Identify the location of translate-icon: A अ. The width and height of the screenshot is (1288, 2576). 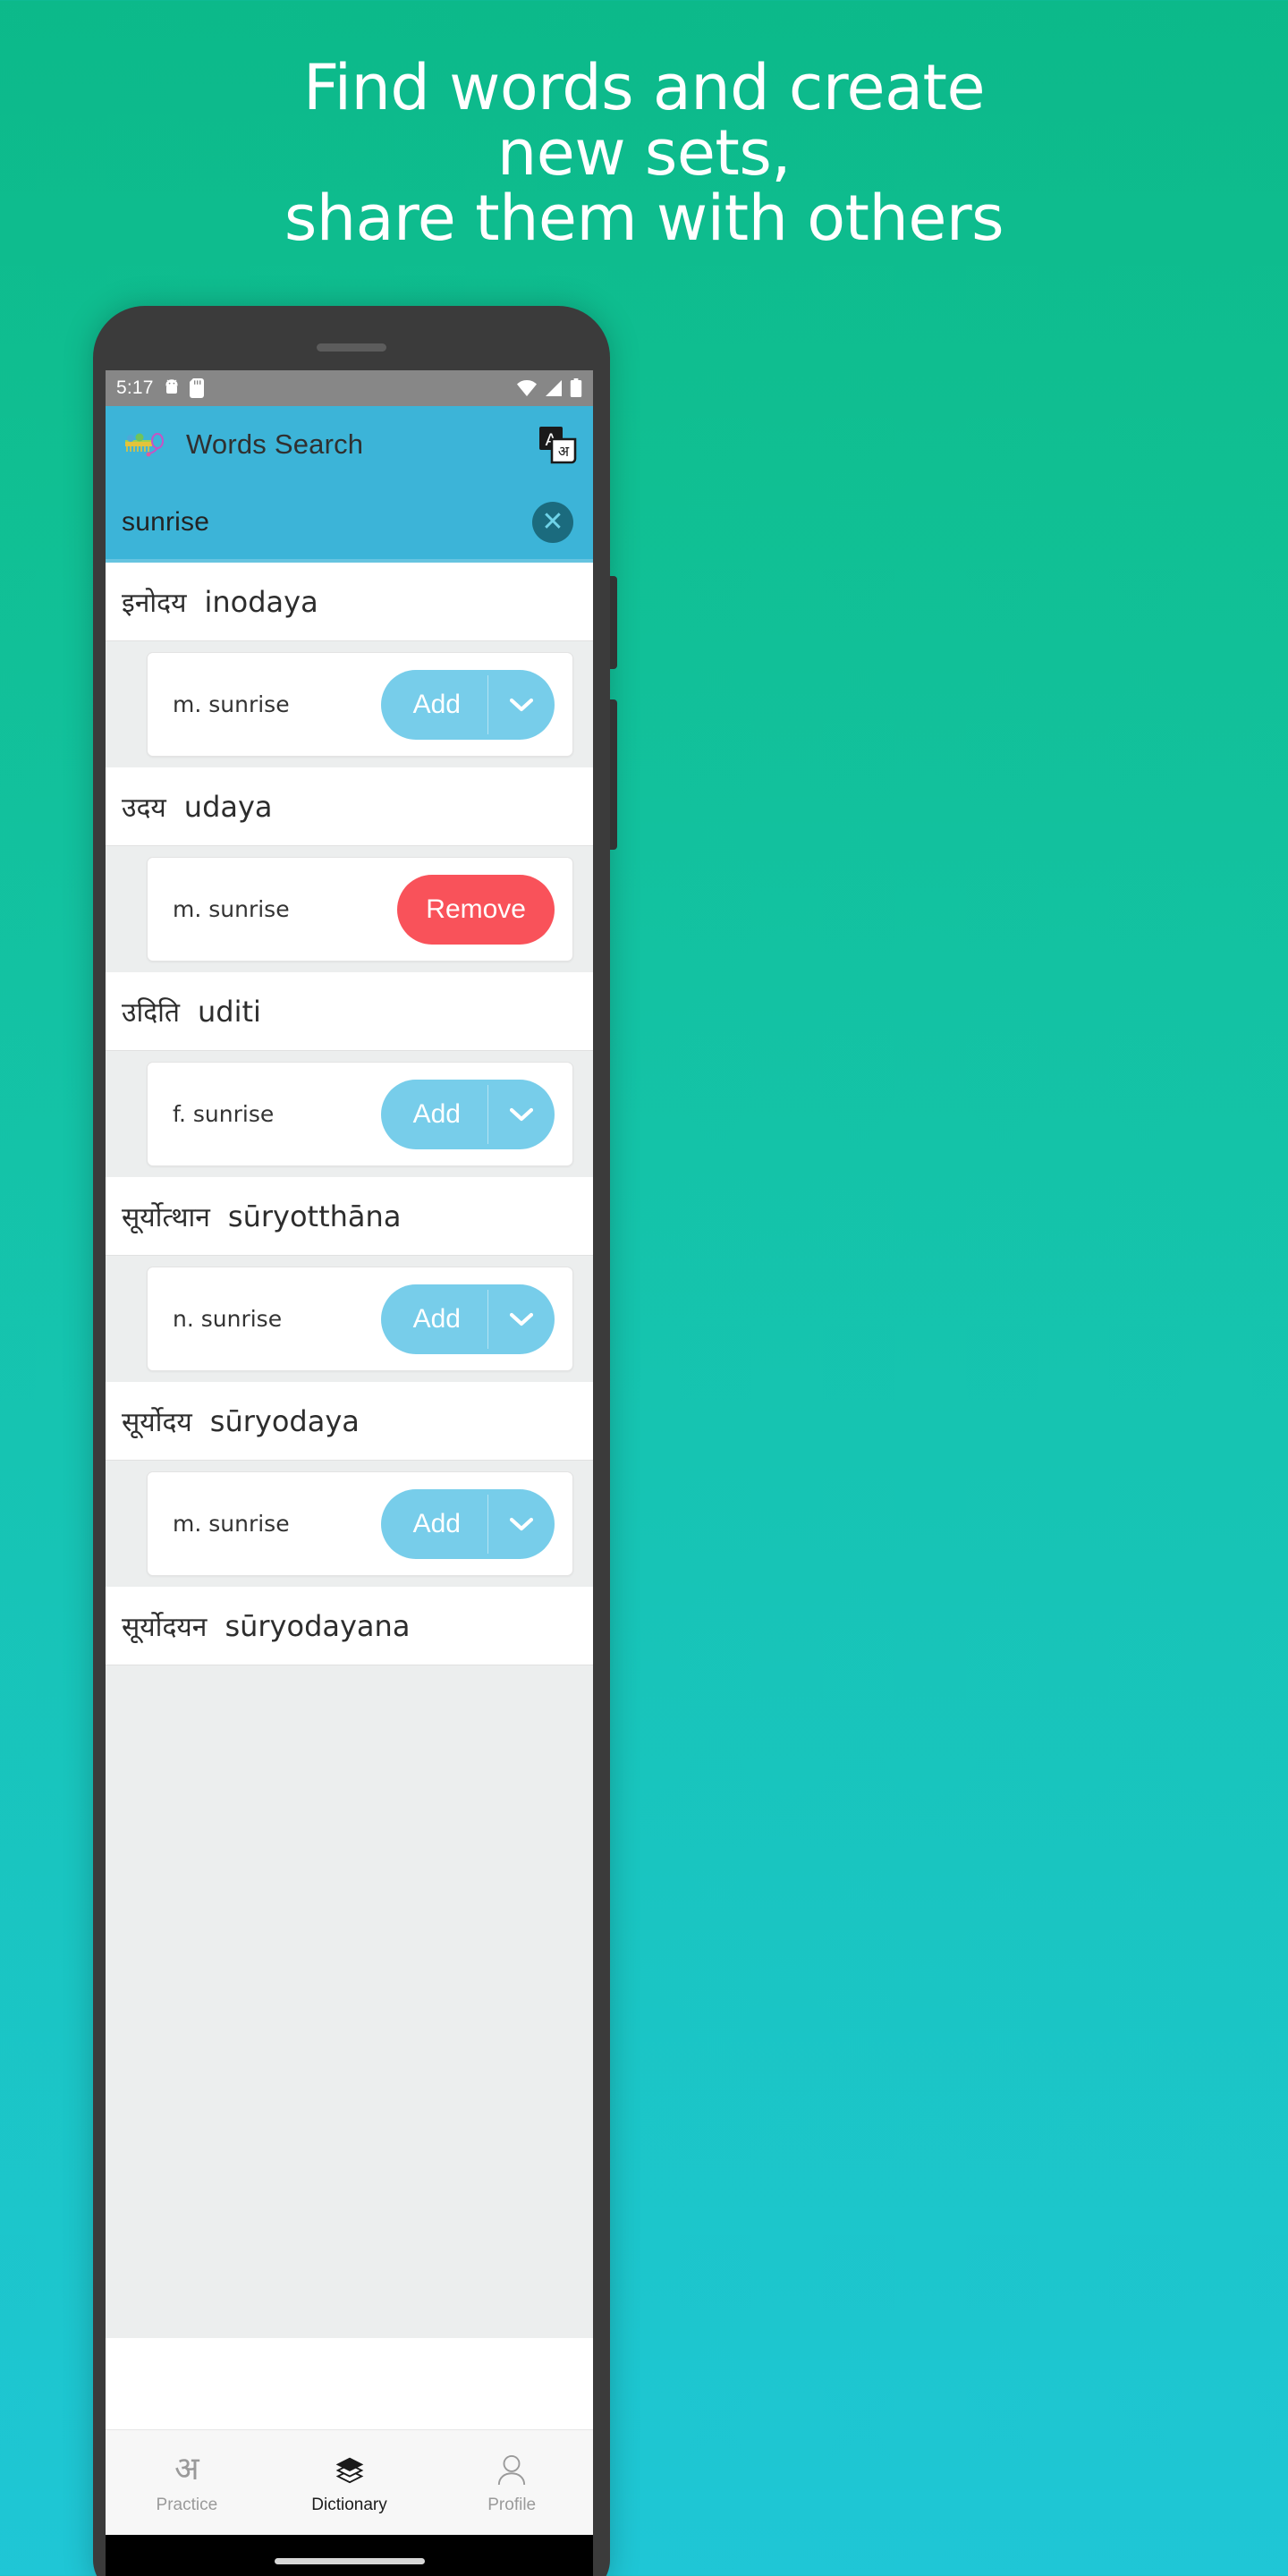
(557, 444).